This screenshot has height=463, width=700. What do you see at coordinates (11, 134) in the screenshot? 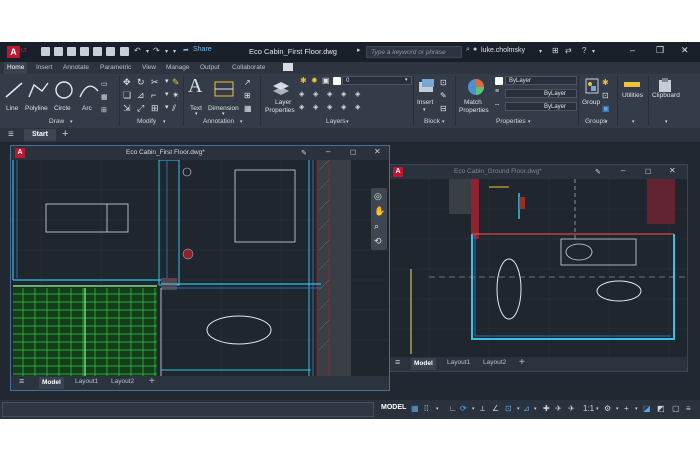
I see `menu-icon: ≡` at bounding box center [11, 134].